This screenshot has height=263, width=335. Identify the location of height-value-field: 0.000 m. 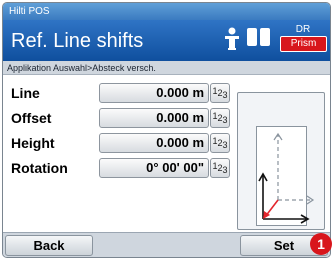
(154, 143).